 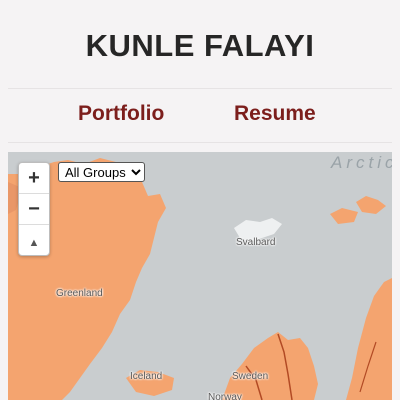 I want to click on svalbard-label: Svalbard, so click(x=256, y=242).